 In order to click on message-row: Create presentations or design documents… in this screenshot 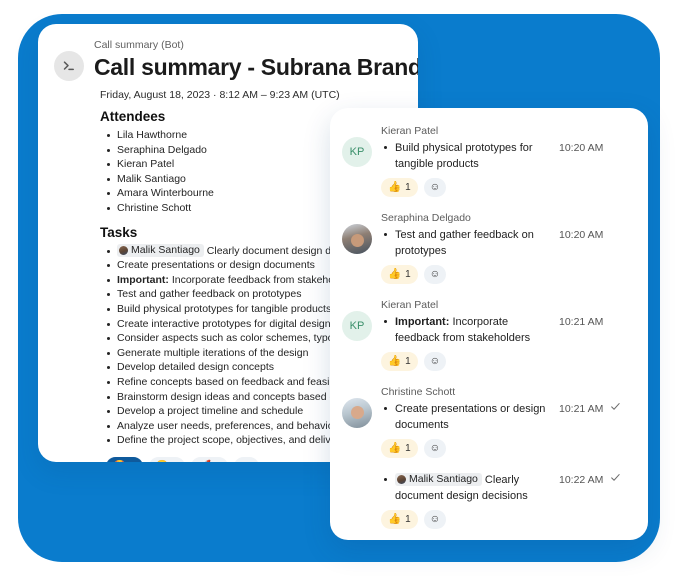, I will do `click(507, 417)`.